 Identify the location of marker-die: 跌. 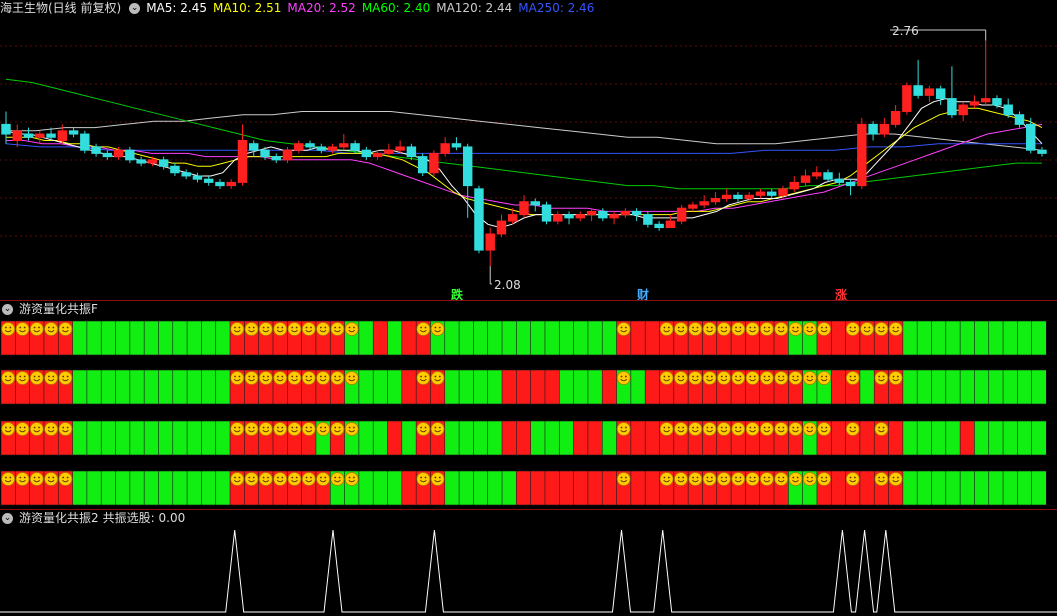
(457, 294).